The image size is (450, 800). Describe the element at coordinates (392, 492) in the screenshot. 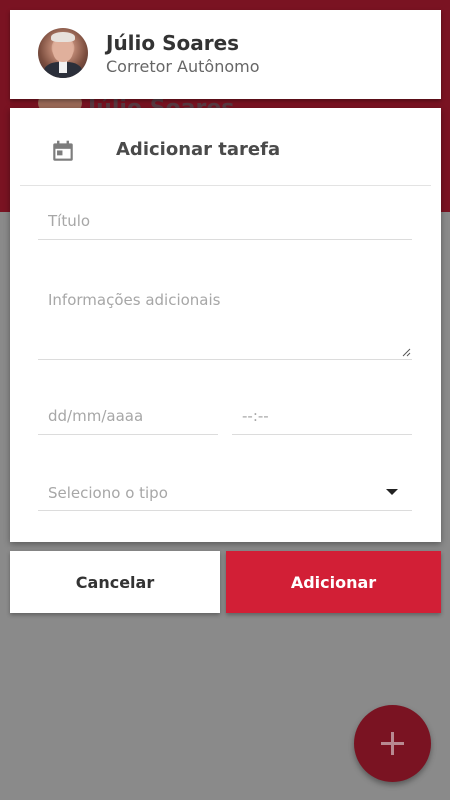

I see `chevron-down-icon` at that location.